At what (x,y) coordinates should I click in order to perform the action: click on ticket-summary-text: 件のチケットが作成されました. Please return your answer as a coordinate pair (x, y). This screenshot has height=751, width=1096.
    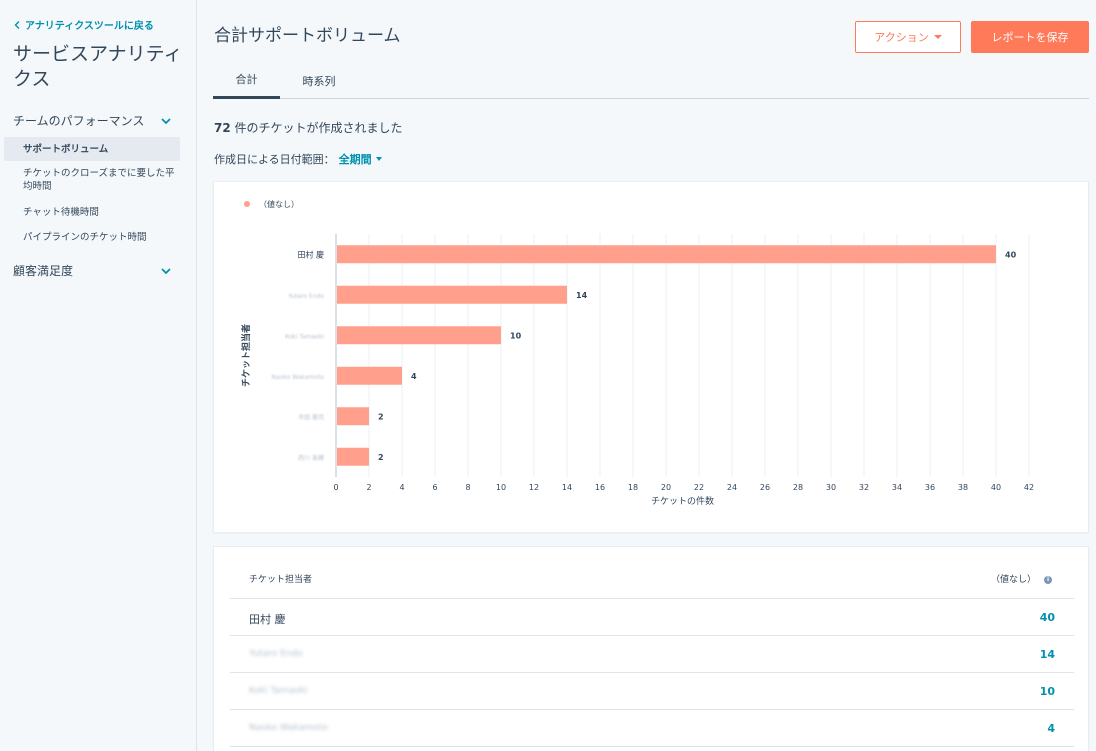
    Looking at the image, I should click on (318, 128).